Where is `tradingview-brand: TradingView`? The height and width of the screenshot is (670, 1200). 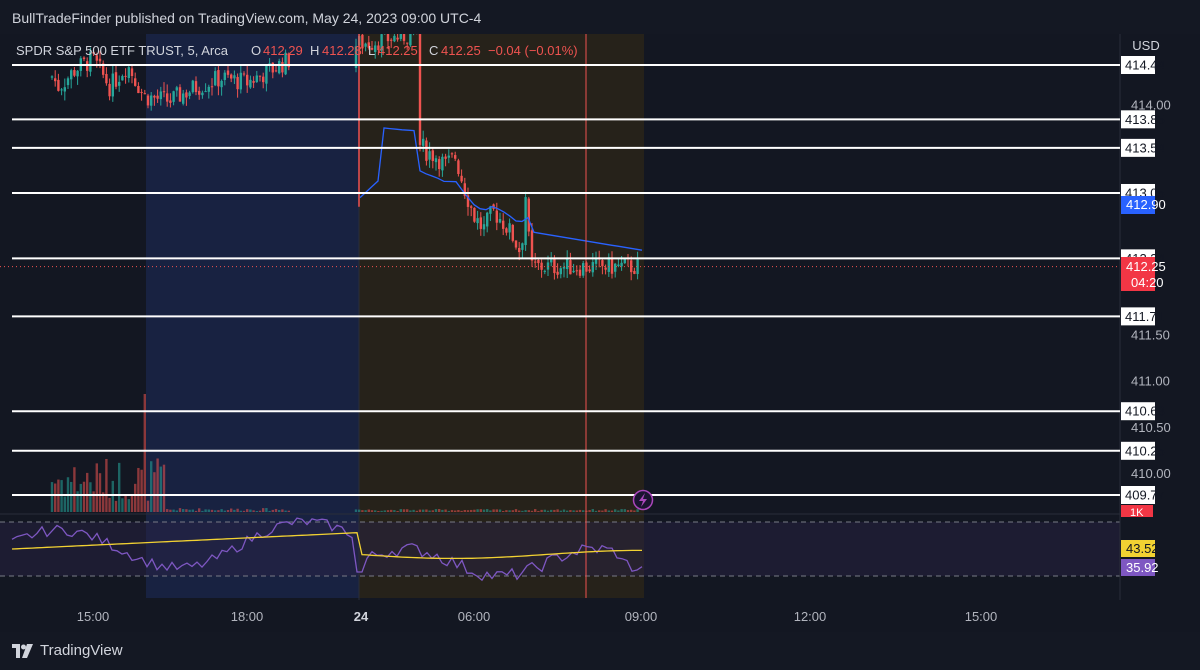 tradingview-brand: TradingView is located at coordinates (81, 650).